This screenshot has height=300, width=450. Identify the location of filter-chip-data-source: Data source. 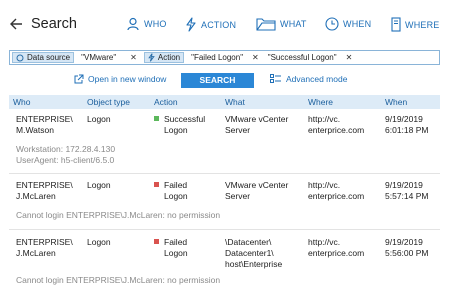
(43, 57).